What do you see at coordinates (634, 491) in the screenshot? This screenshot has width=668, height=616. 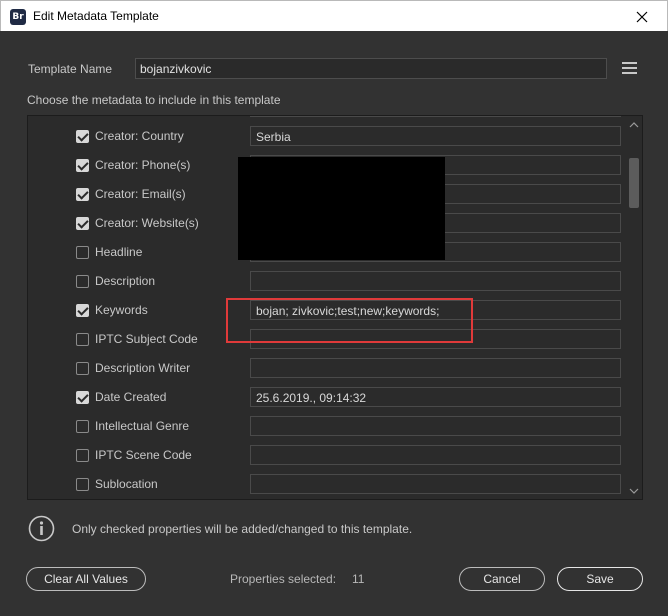 I see `chevron-down-icon` at bounding box center [634, 491].